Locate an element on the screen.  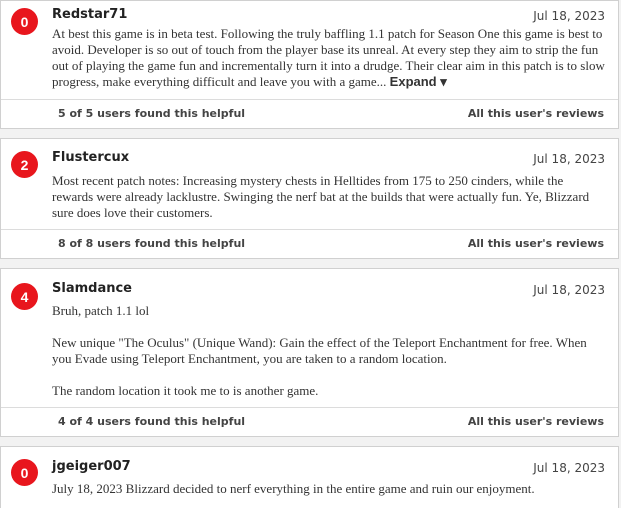
review-author: Redstar71 is located at coordinates (89, 14).